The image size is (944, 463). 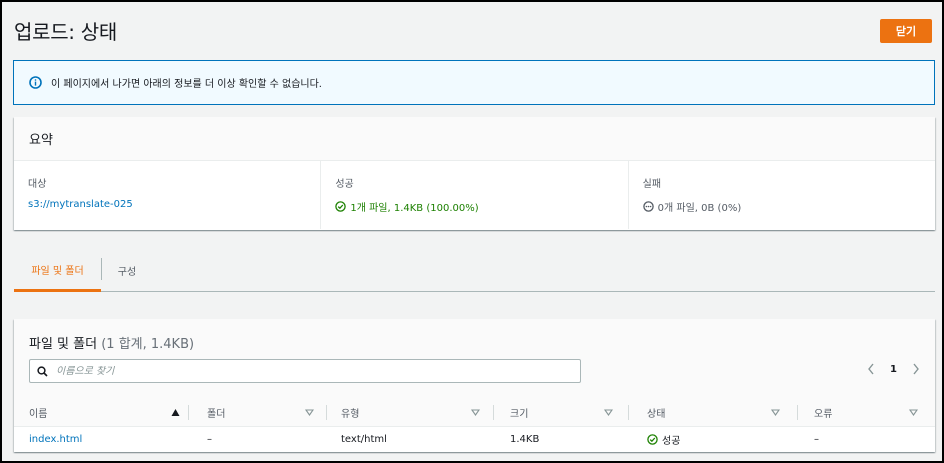 What do you see at coordinates (916, 369) in the screenshot?
I see `chevron-right-icon` at bounding box center [916, 369].